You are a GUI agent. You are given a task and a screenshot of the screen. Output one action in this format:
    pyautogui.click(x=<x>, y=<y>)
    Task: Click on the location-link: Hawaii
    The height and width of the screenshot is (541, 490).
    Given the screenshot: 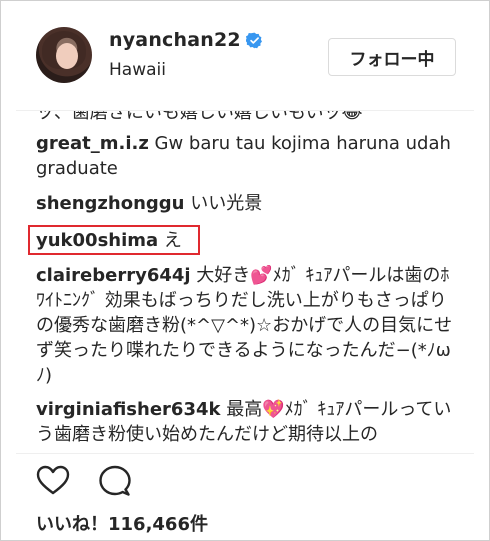 What is the action you would take?
    pyautogui.click(x=137, y=70)
    